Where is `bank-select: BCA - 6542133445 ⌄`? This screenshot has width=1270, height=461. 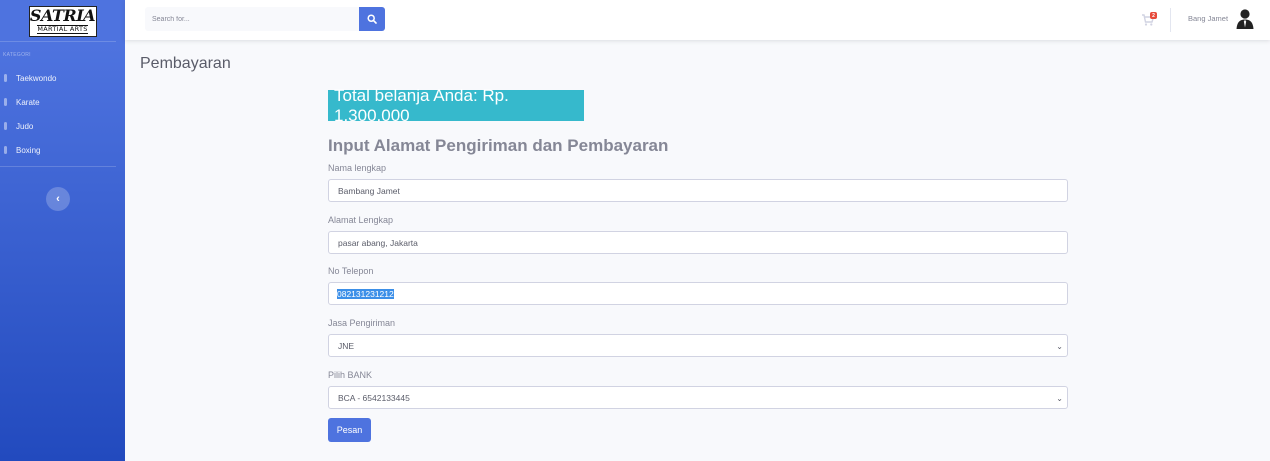 bank-select: BCA - 6542133445 ⌄ is located at coordinates (698, 397).